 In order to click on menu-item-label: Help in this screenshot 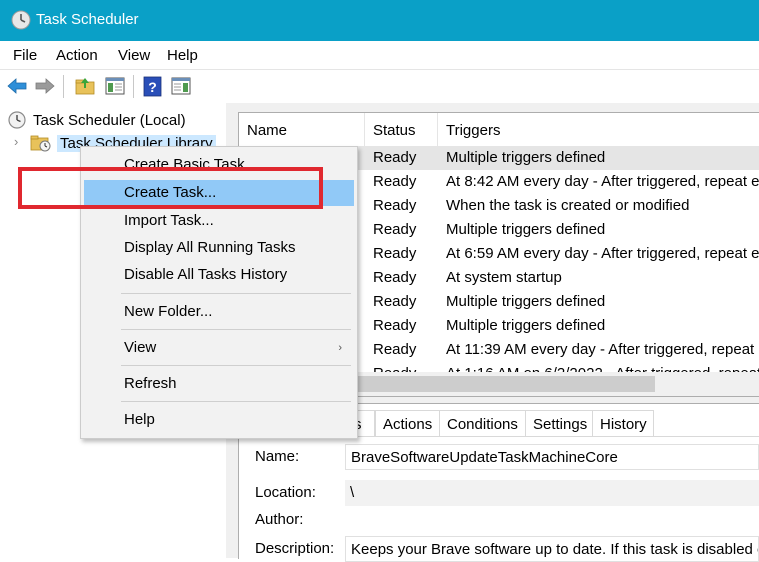, I will do `click(139, 419)`.